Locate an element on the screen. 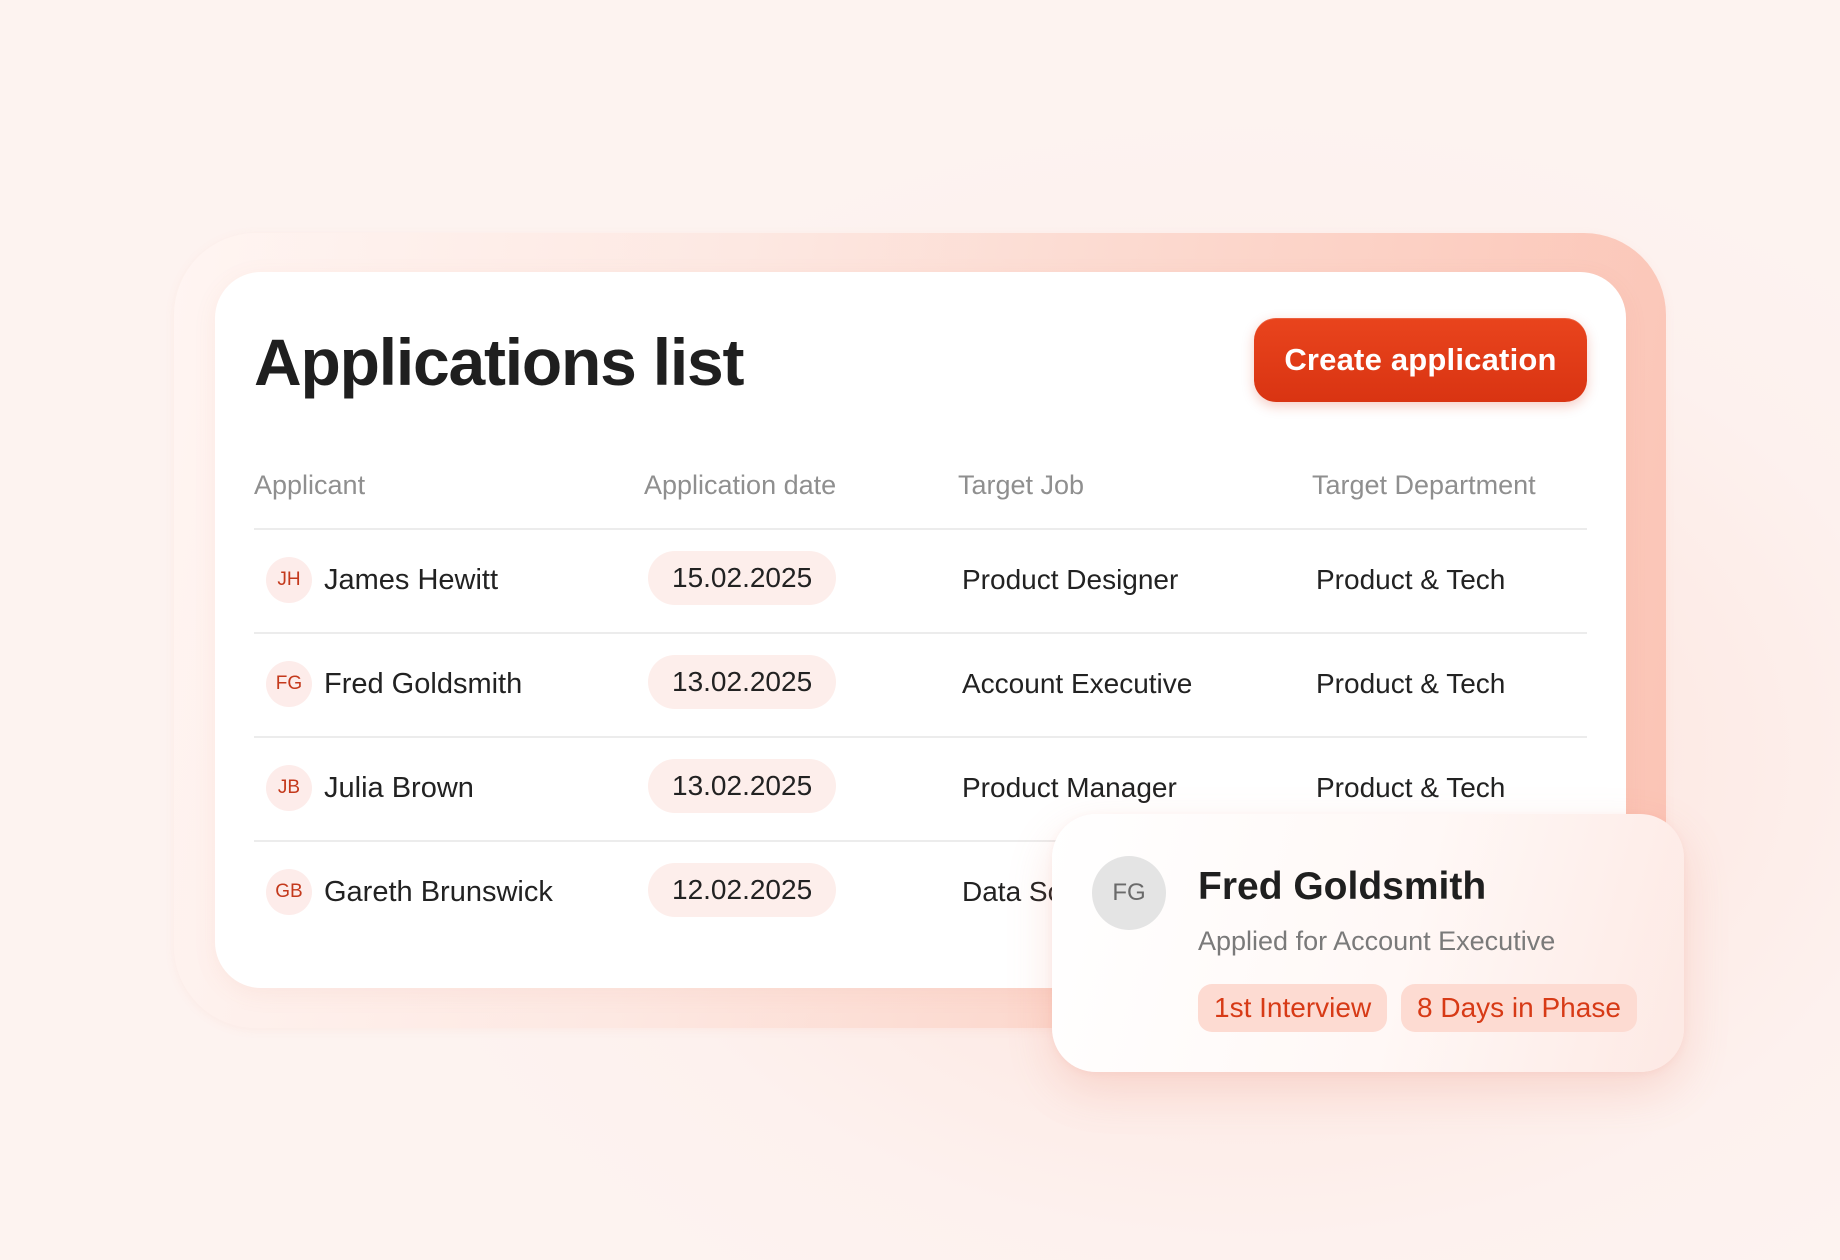 The width and height of the screenshot is (1840, 1260). interview-phase-badge: 1st Interview is located at coordinates (1293, 1008).